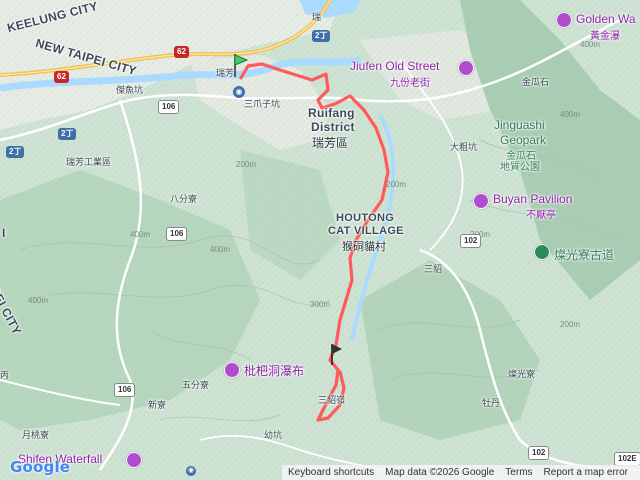 This screenshot has width=640, height=480. I want to click on pipadong-waterfall-poi-icon, so click(232, 370).